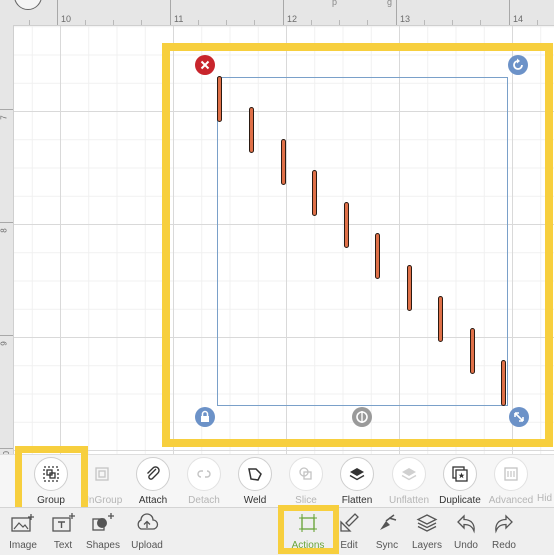 Image resolution: width=554 pixels, height=555 pixels. What do you see at coordinates (51, 480) in the screenshot?
I see `group-highlight` at bounding box center [51, 480].